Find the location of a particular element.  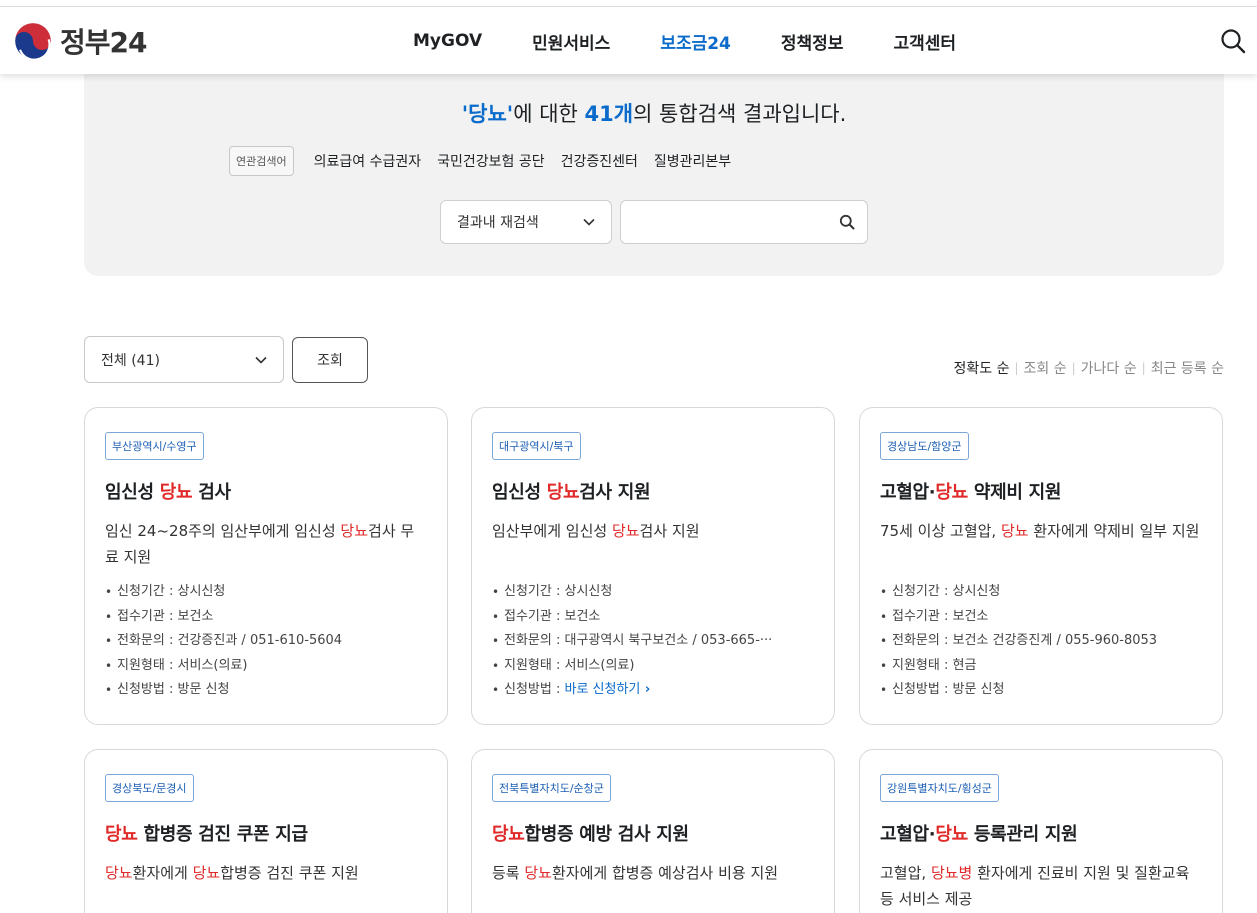

text-segment: 임신성 is located at coordinates (519, 492).